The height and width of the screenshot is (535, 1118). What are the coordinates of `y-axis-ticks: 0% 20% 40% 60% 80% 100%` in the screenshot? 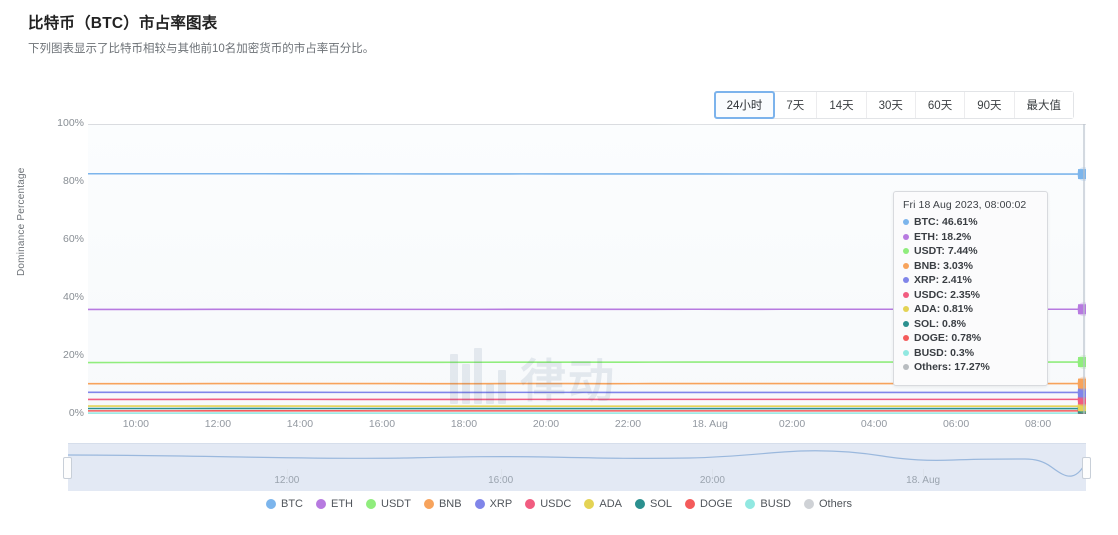 It's located at (59, 268).